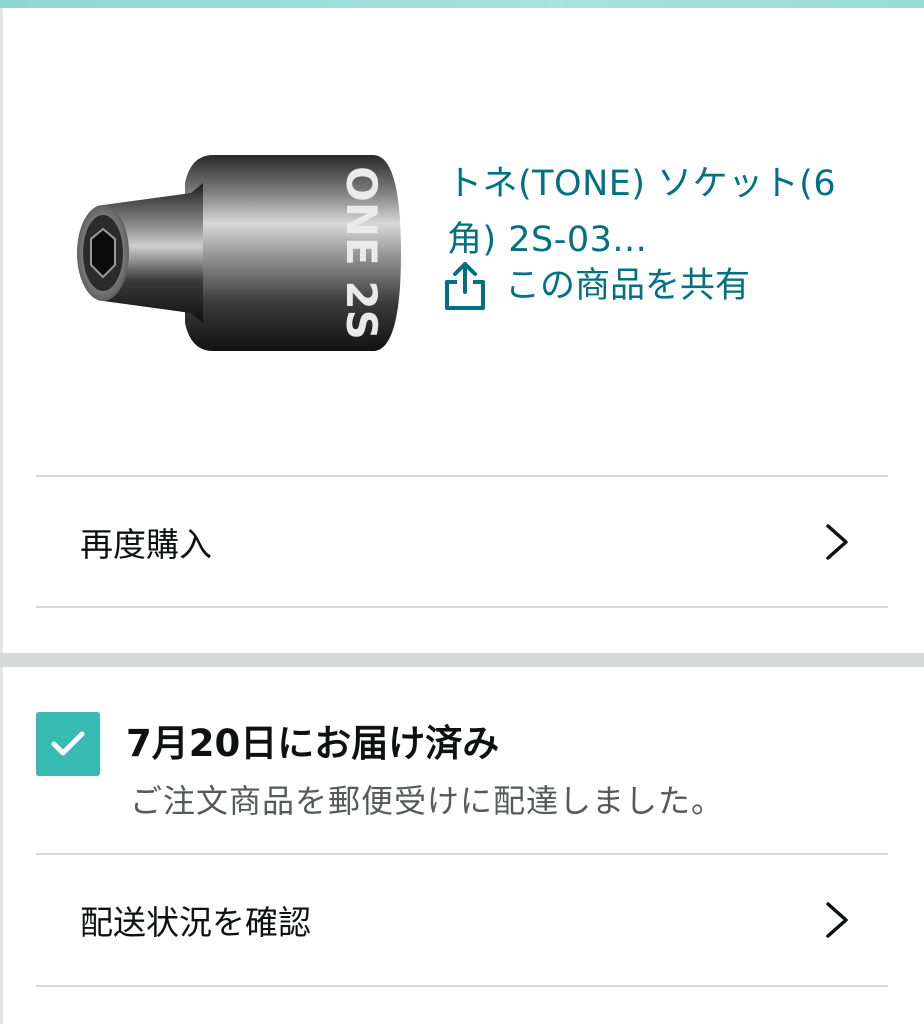  I want to click on product-image: ONE 2S, so click(235, 253).